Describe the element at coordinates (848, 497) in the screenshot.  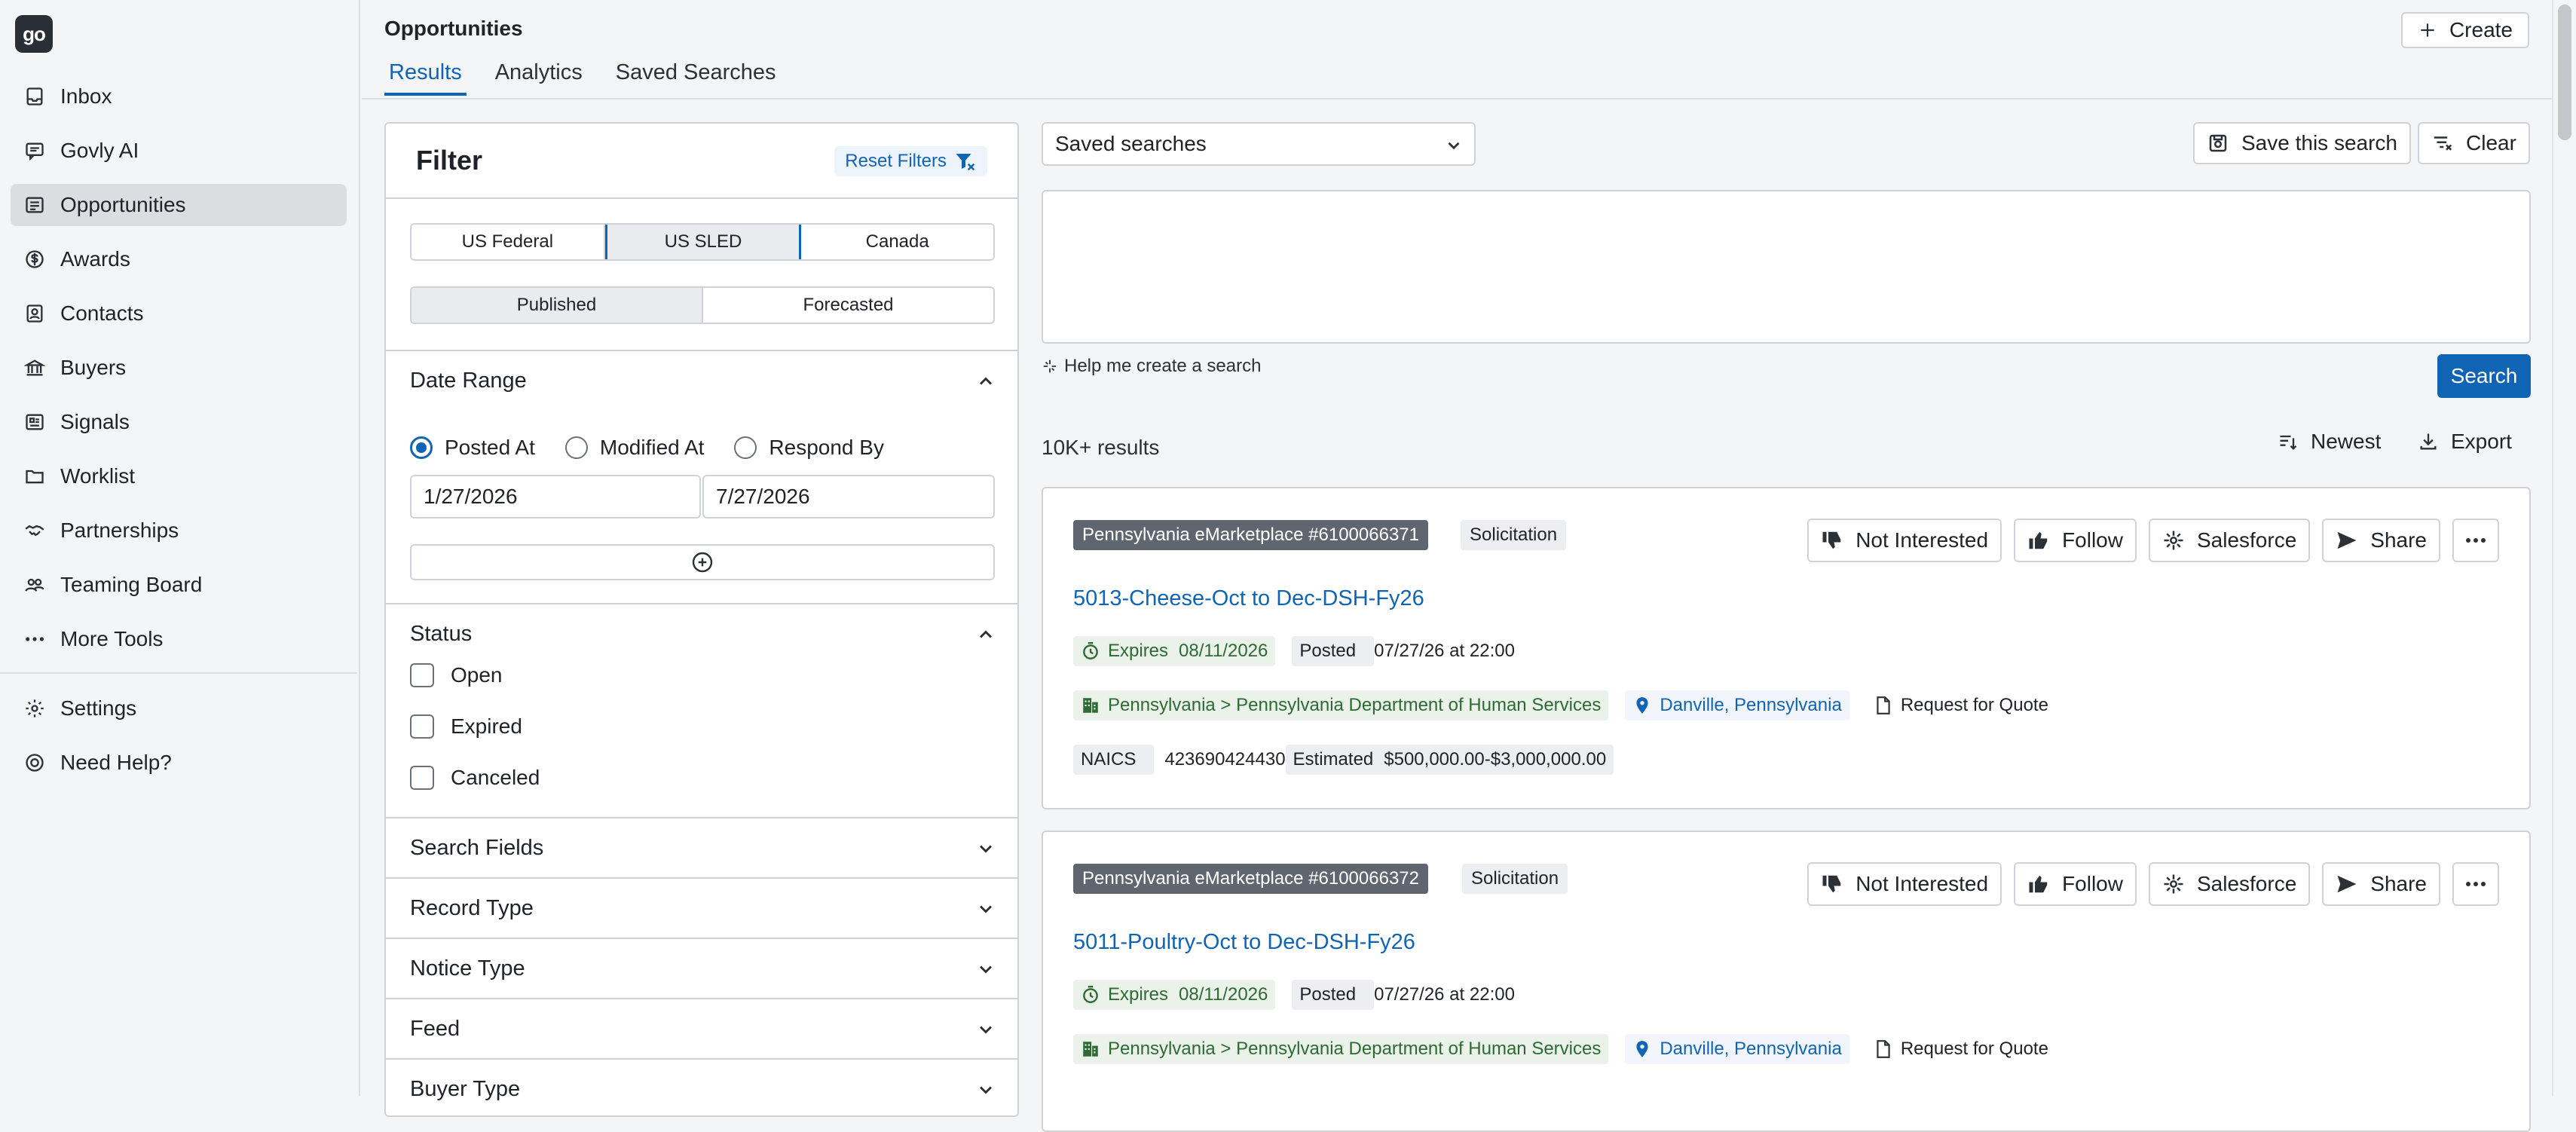
I see `date-to-input: 7/27/2026` at that location.